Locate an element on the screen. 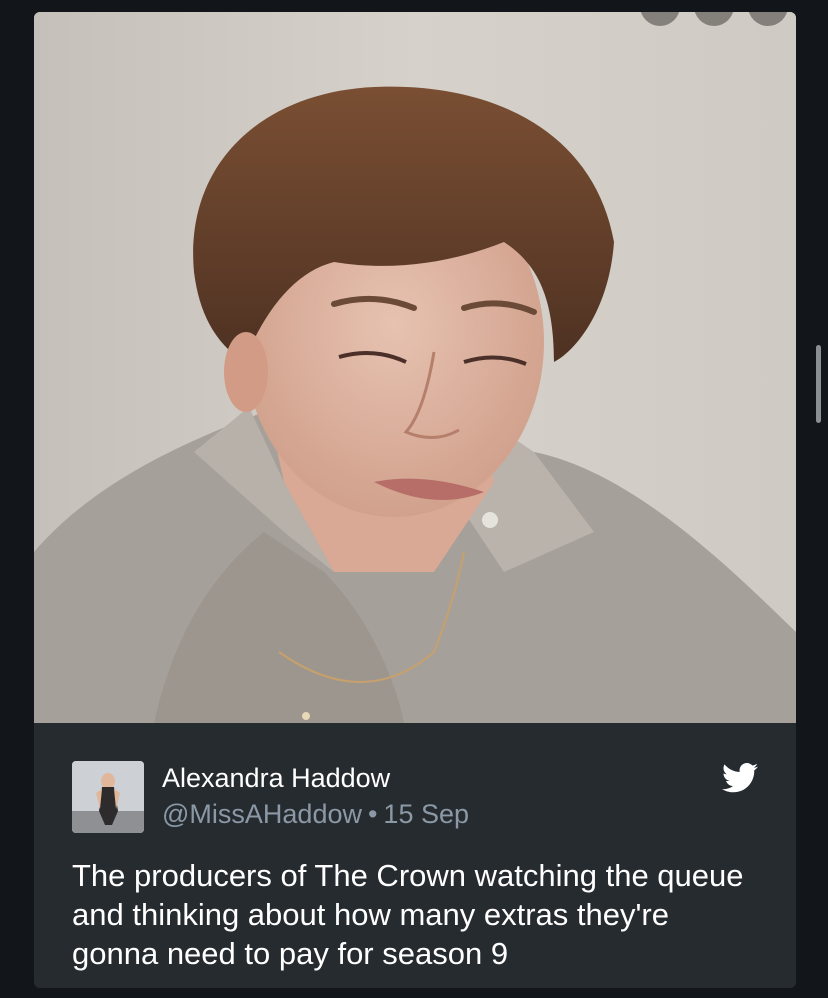 Image resolution: width=828 pixels, height=998 pixels. media-controls is located at coordinates (714, 19).